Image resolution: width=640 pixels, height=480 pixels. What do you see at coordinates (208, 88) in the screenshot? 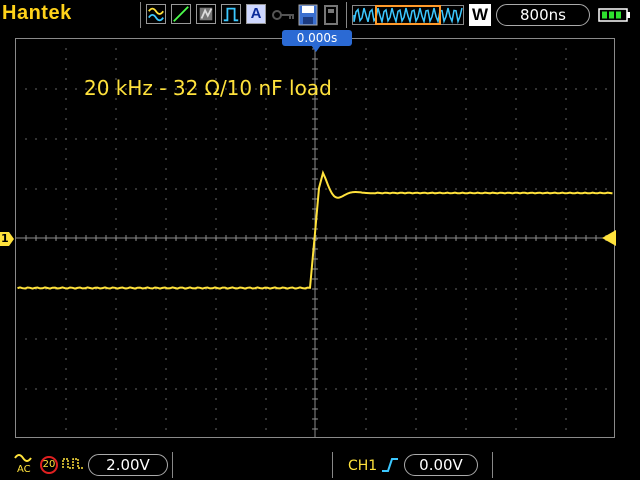
I see `annotation-text: 20 kHz - 32 Ω/10 nF load` at bounding box center [208, 88].